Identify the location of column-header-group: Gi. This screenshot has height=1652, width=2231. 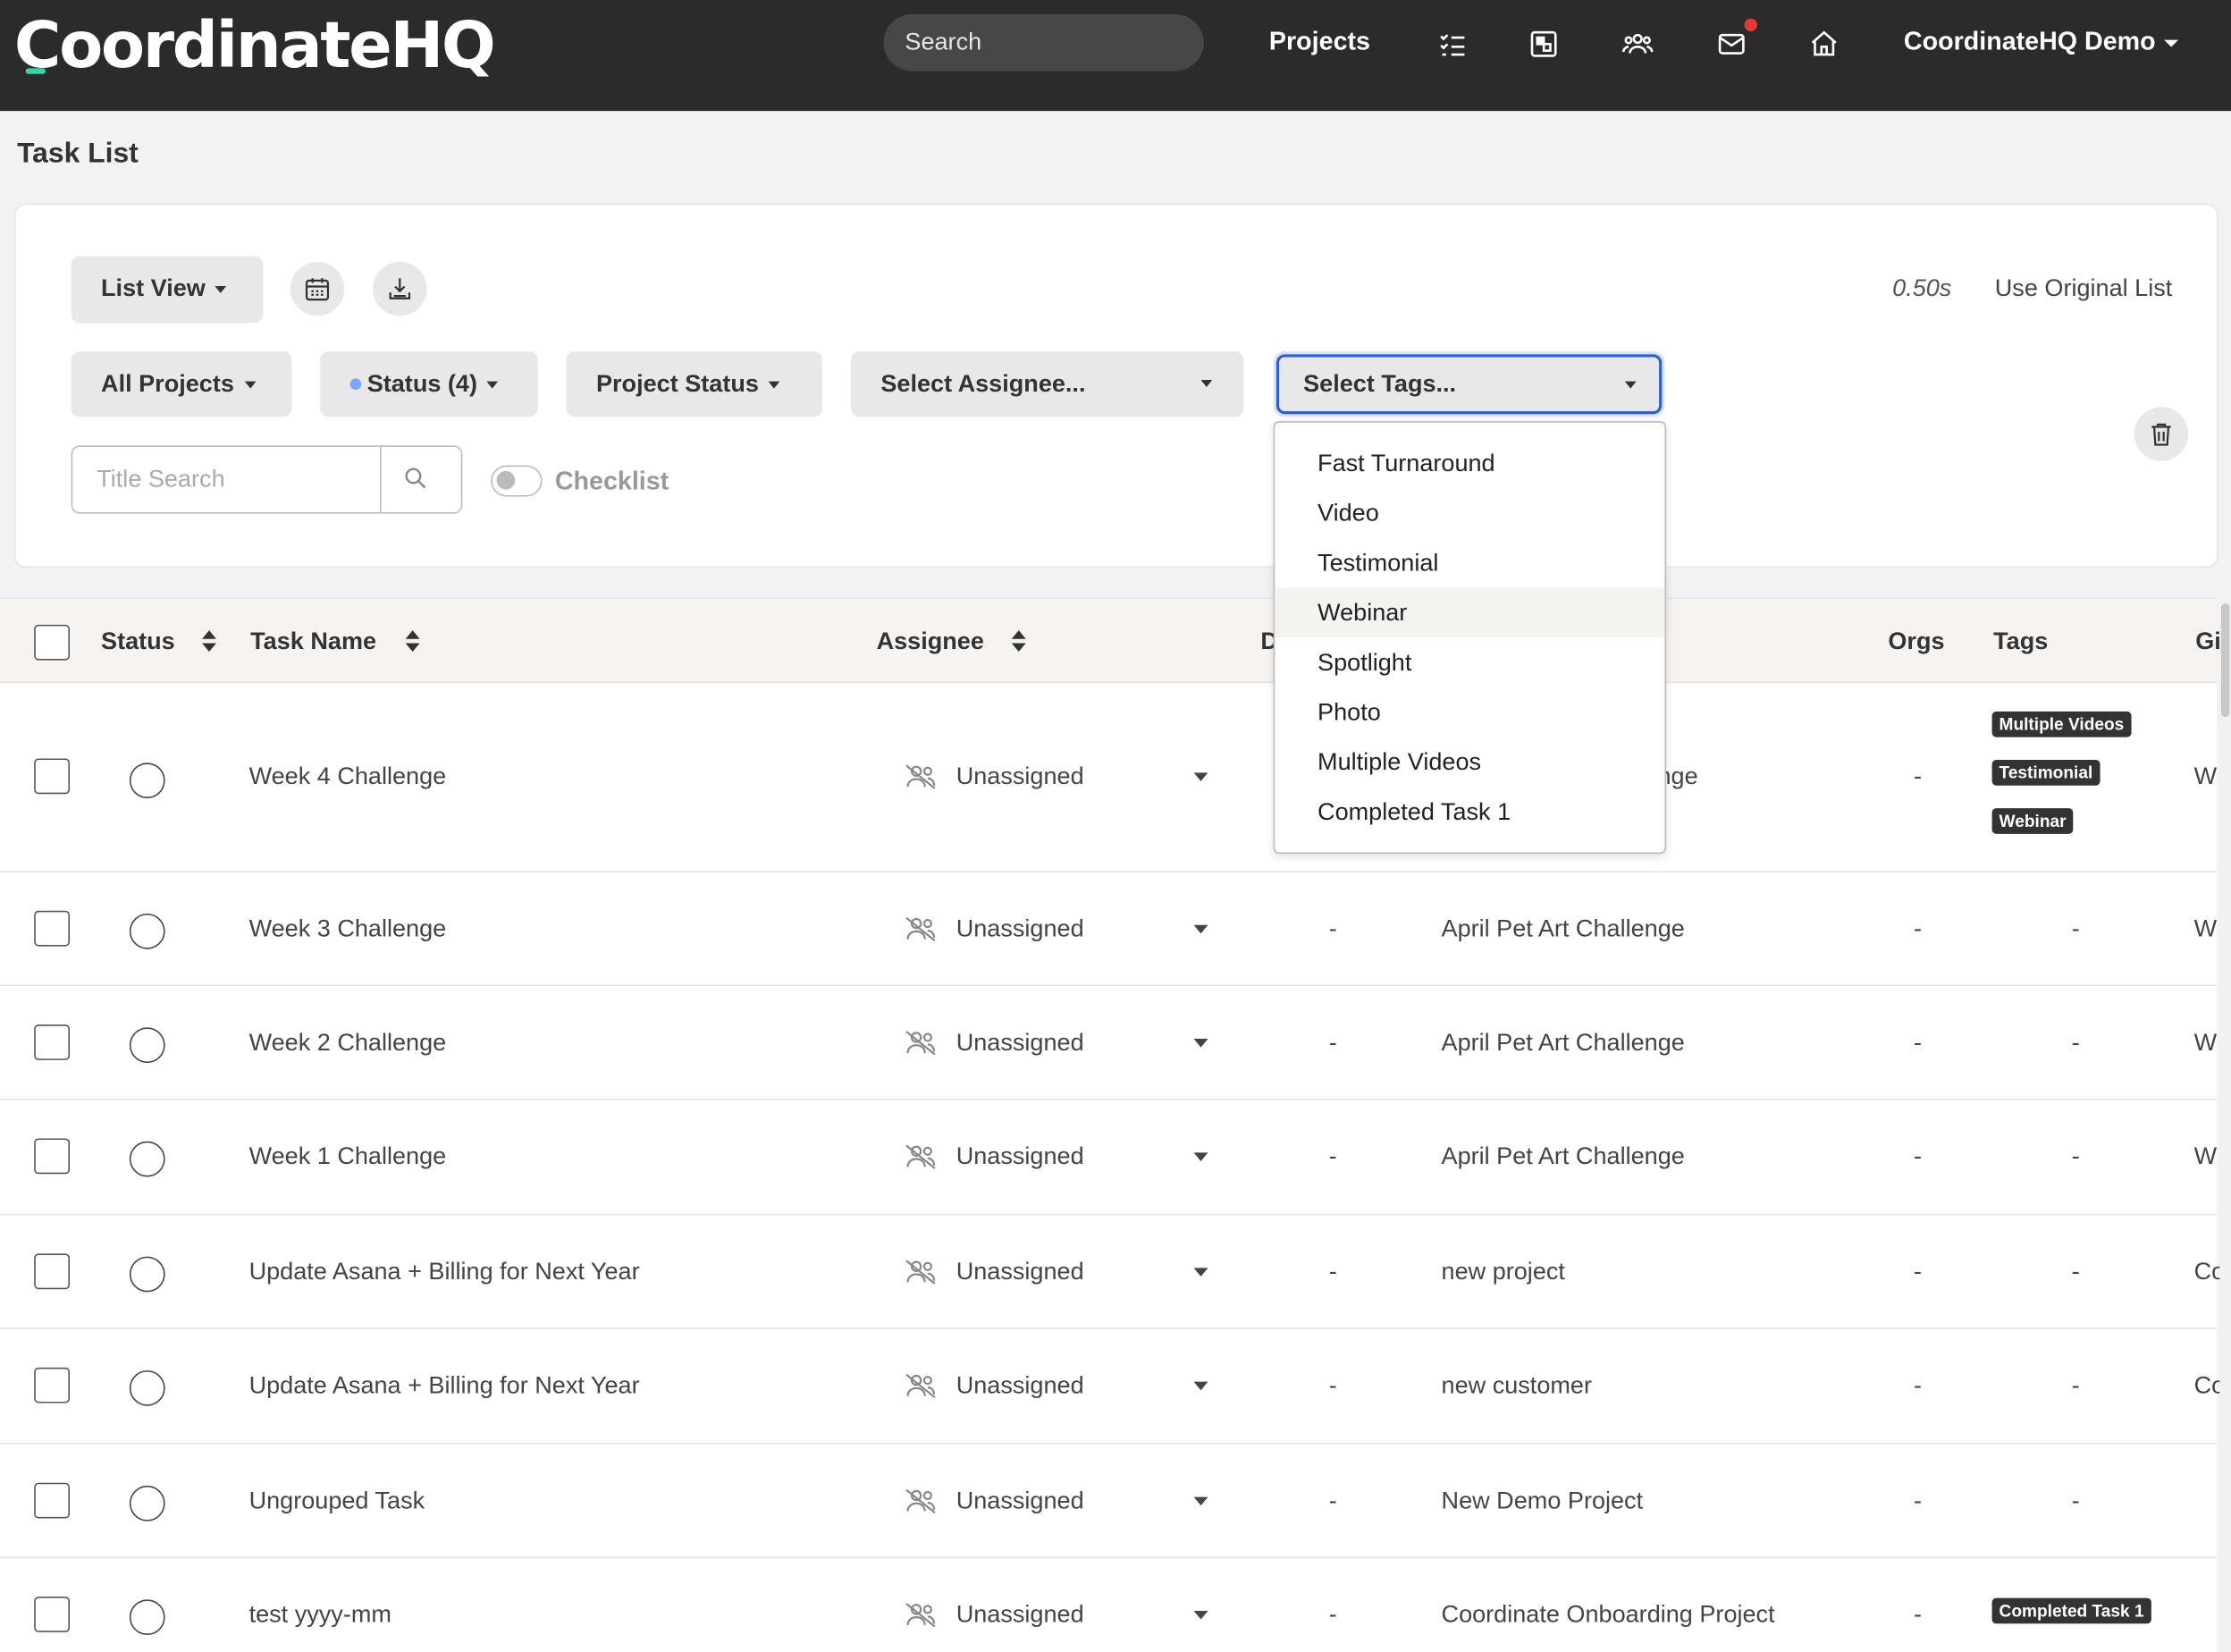
(2208, 642).